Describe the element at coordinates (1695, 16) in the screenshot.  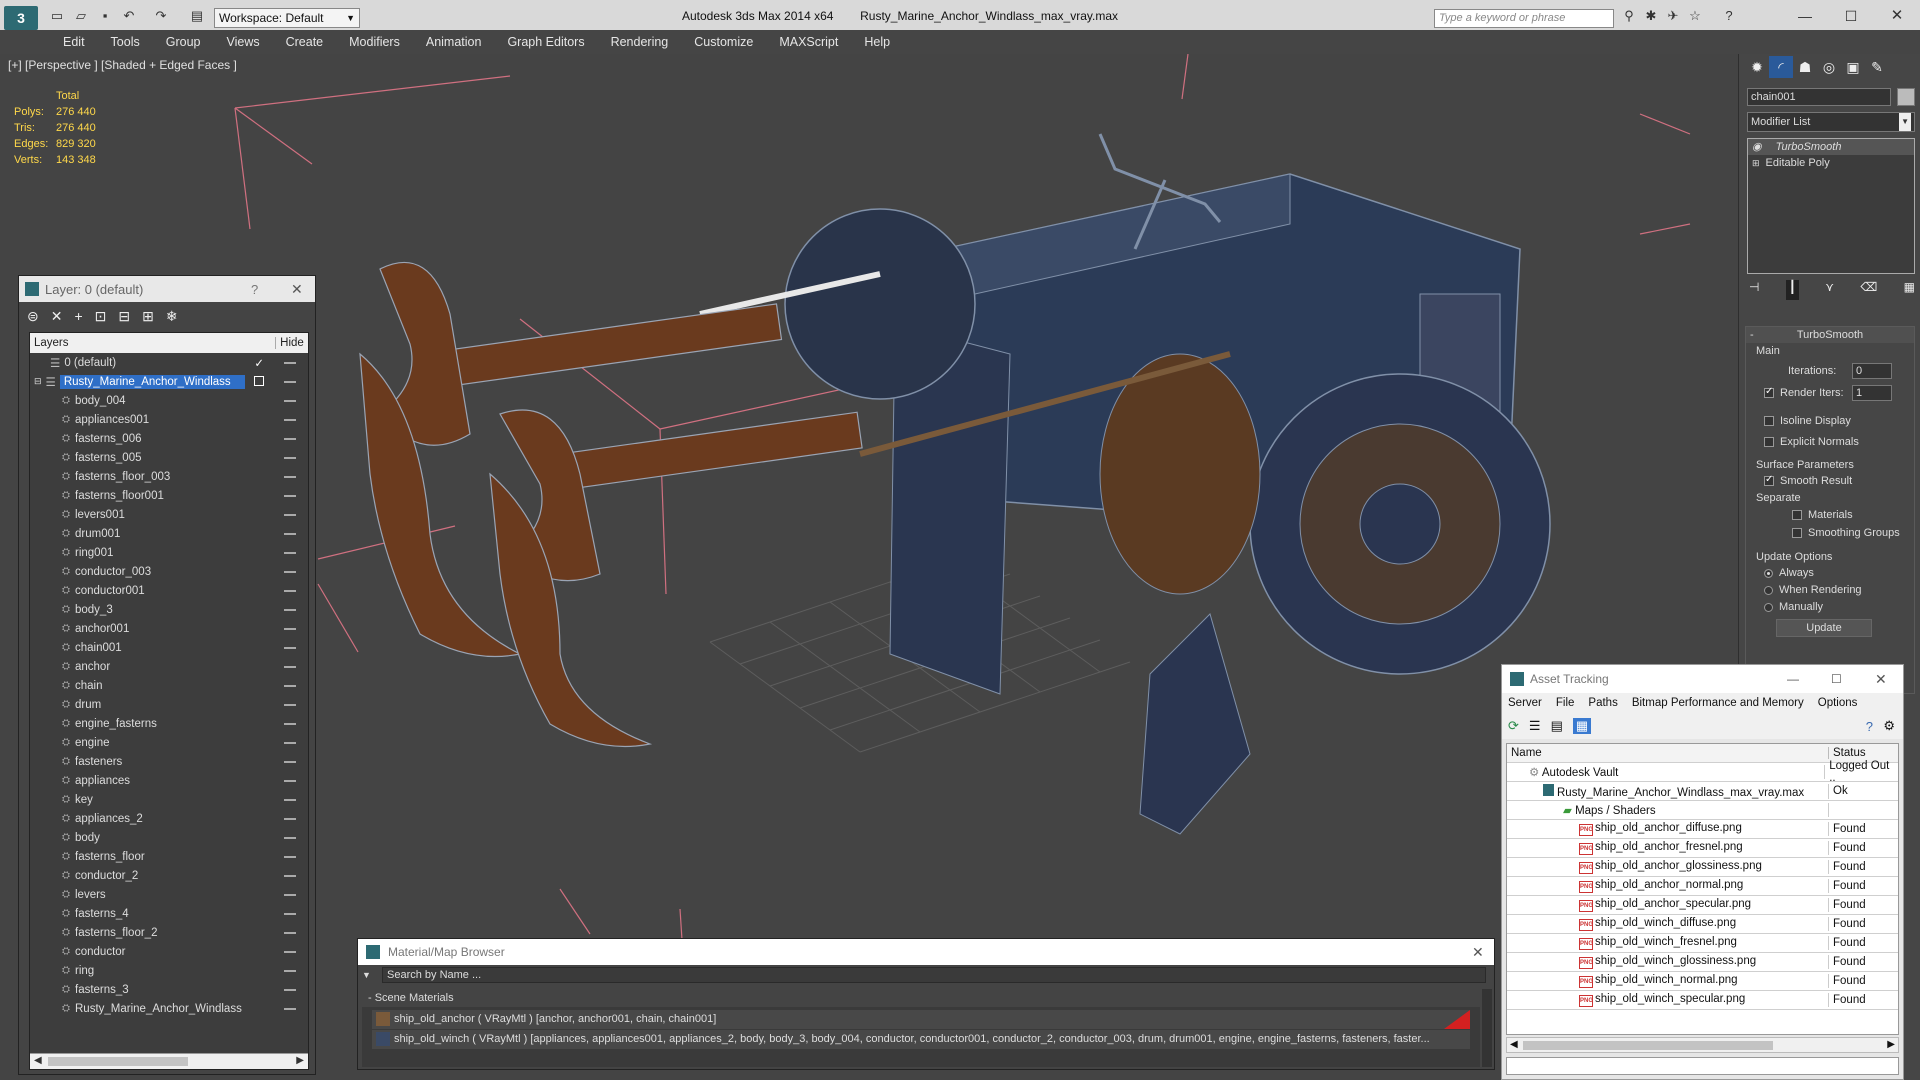
I see `star-icon: ☆` at that location.